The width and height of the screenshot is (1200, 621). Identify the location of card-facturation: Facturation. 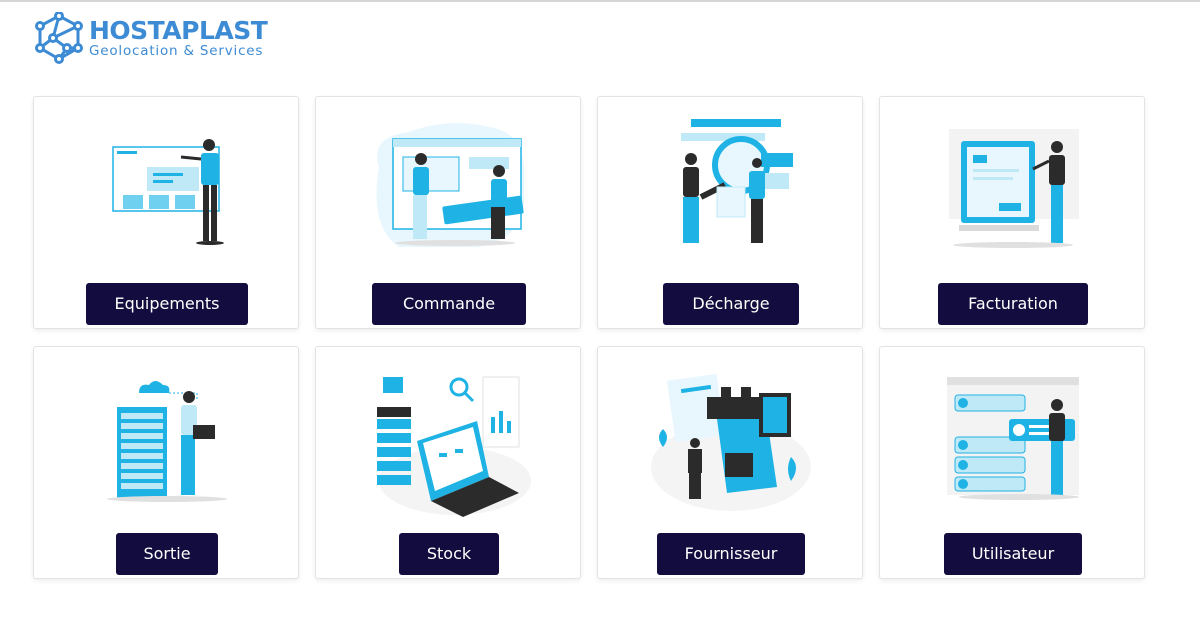
(1012, 212).